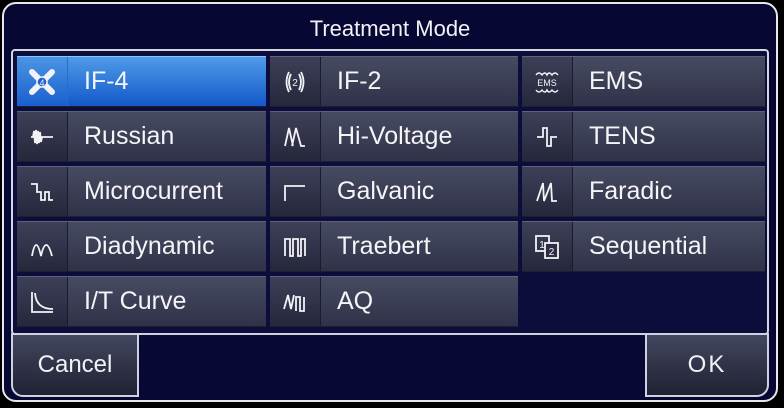 This screenshot has height=408, width=784. I want to click on mode-label: Hi-Voltage, so click(395, 136).